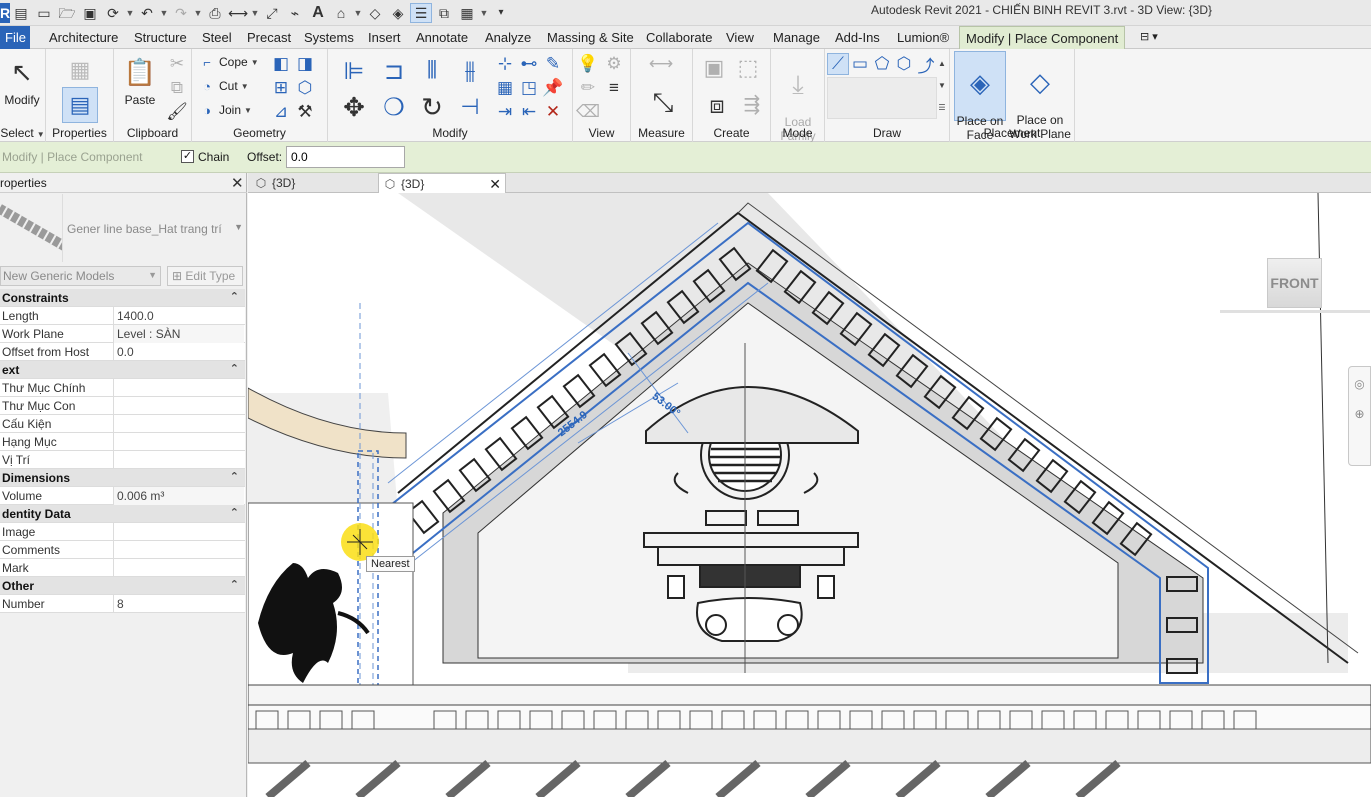 This screenshot has height=797, width=1371. What do you see at coordinates (217, 37) in the screenshot?
I see `tab-steel: Steel` at bounding box center [217, 37].